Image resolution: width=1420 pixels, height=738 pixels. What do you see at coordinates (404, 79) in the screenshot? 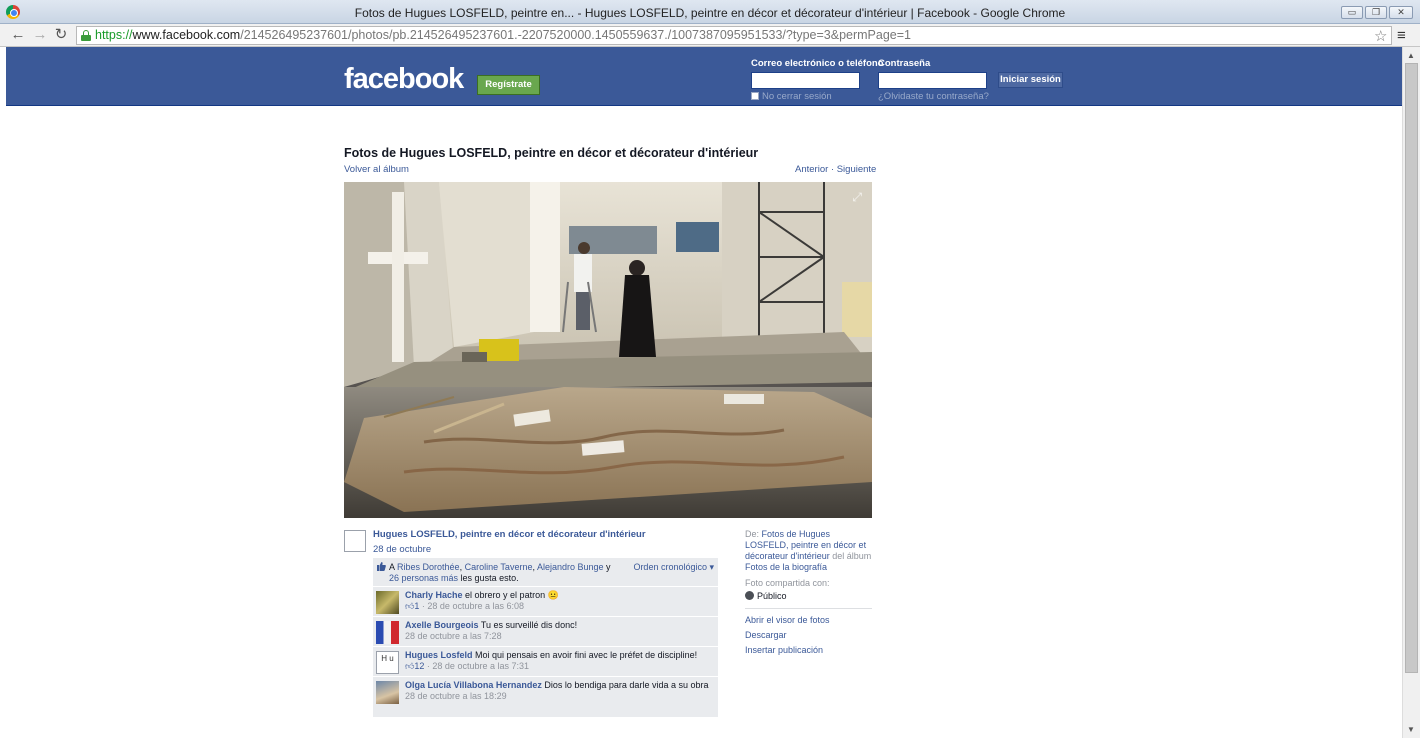
I see `facebook-logo: facebook` at bounding box center [404, 79].